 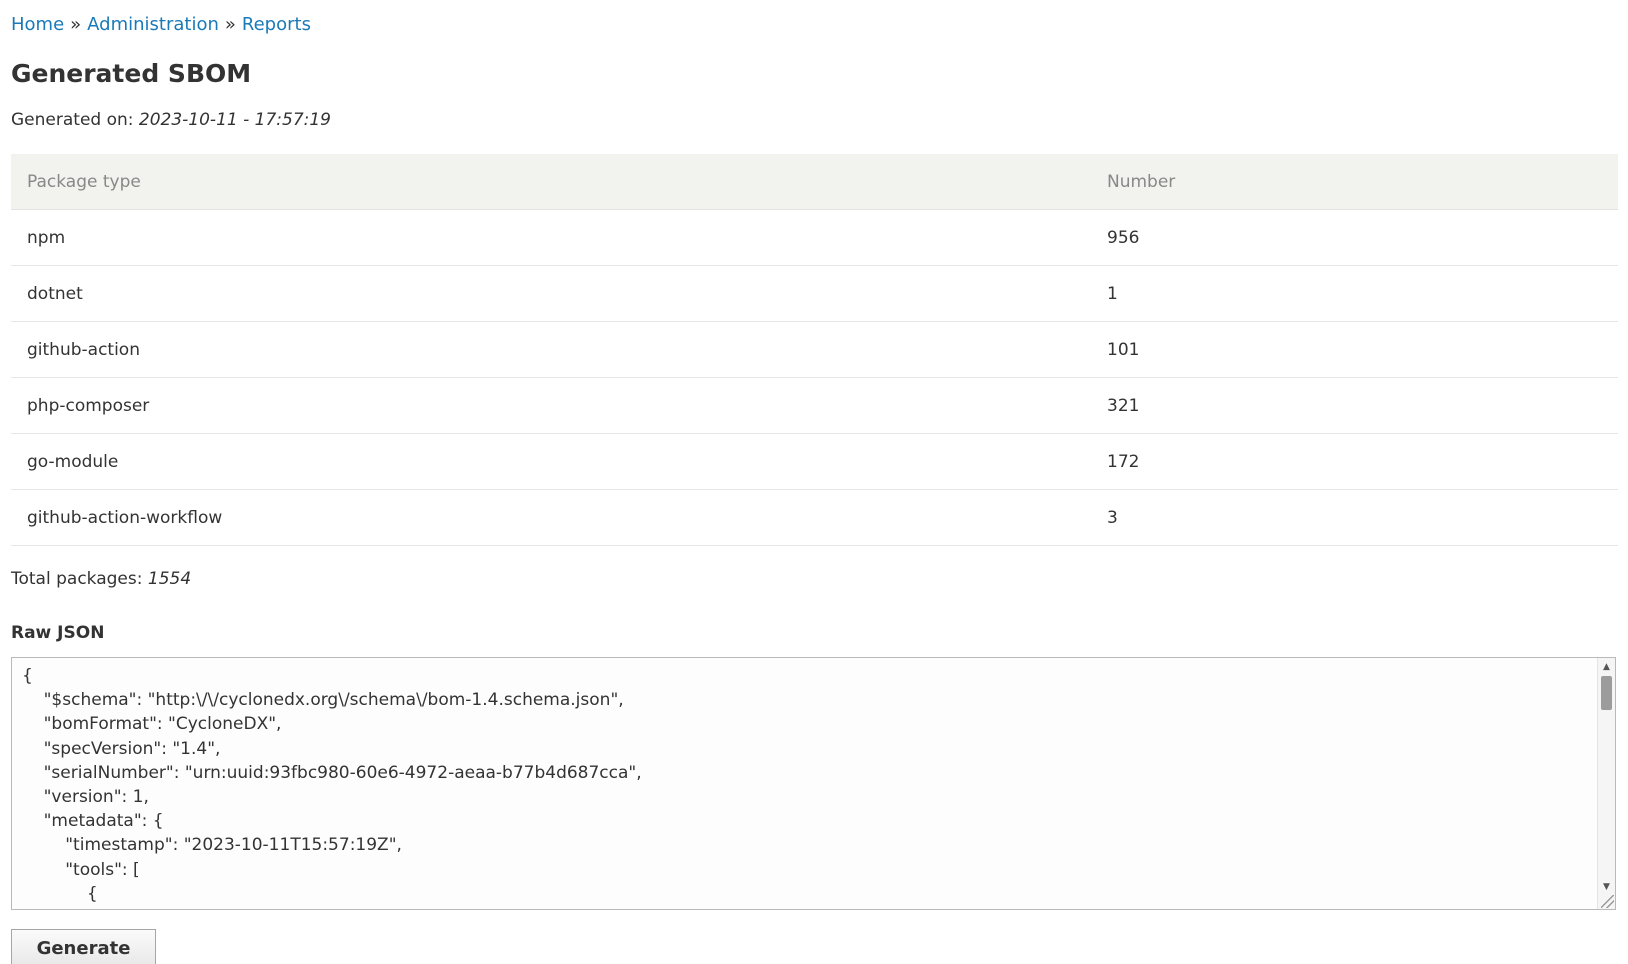 I want to click on total-packages: Total packages: 1554, so click(x=101, y=579).